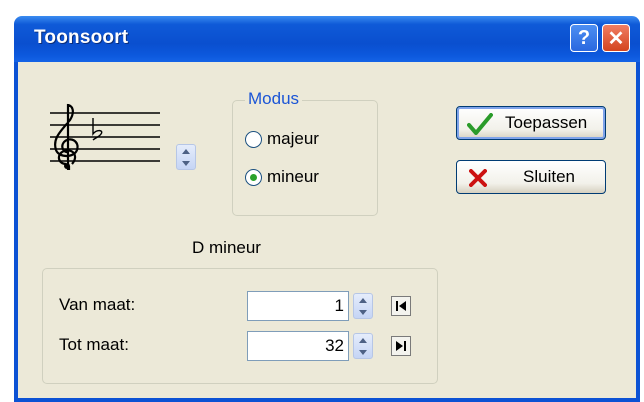  I want to click on help-button: ?, so click(584, 38).